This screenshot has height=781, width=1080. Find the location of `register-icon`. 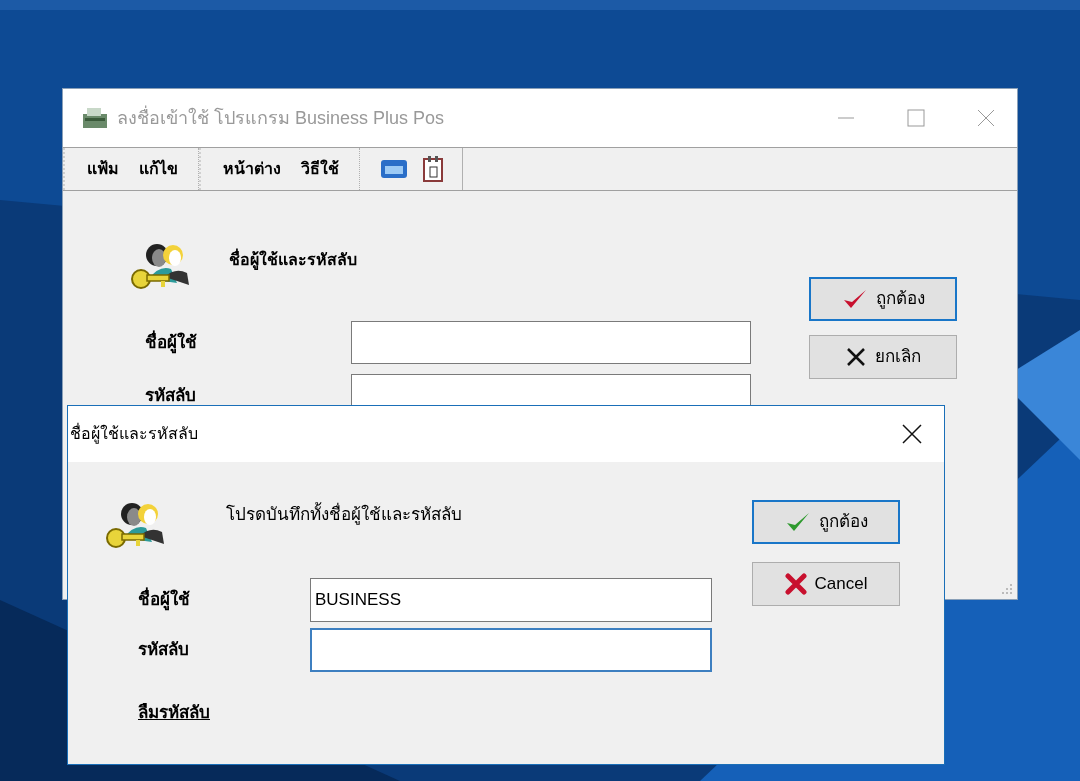

register-icon is located at coordinates (95, 118).